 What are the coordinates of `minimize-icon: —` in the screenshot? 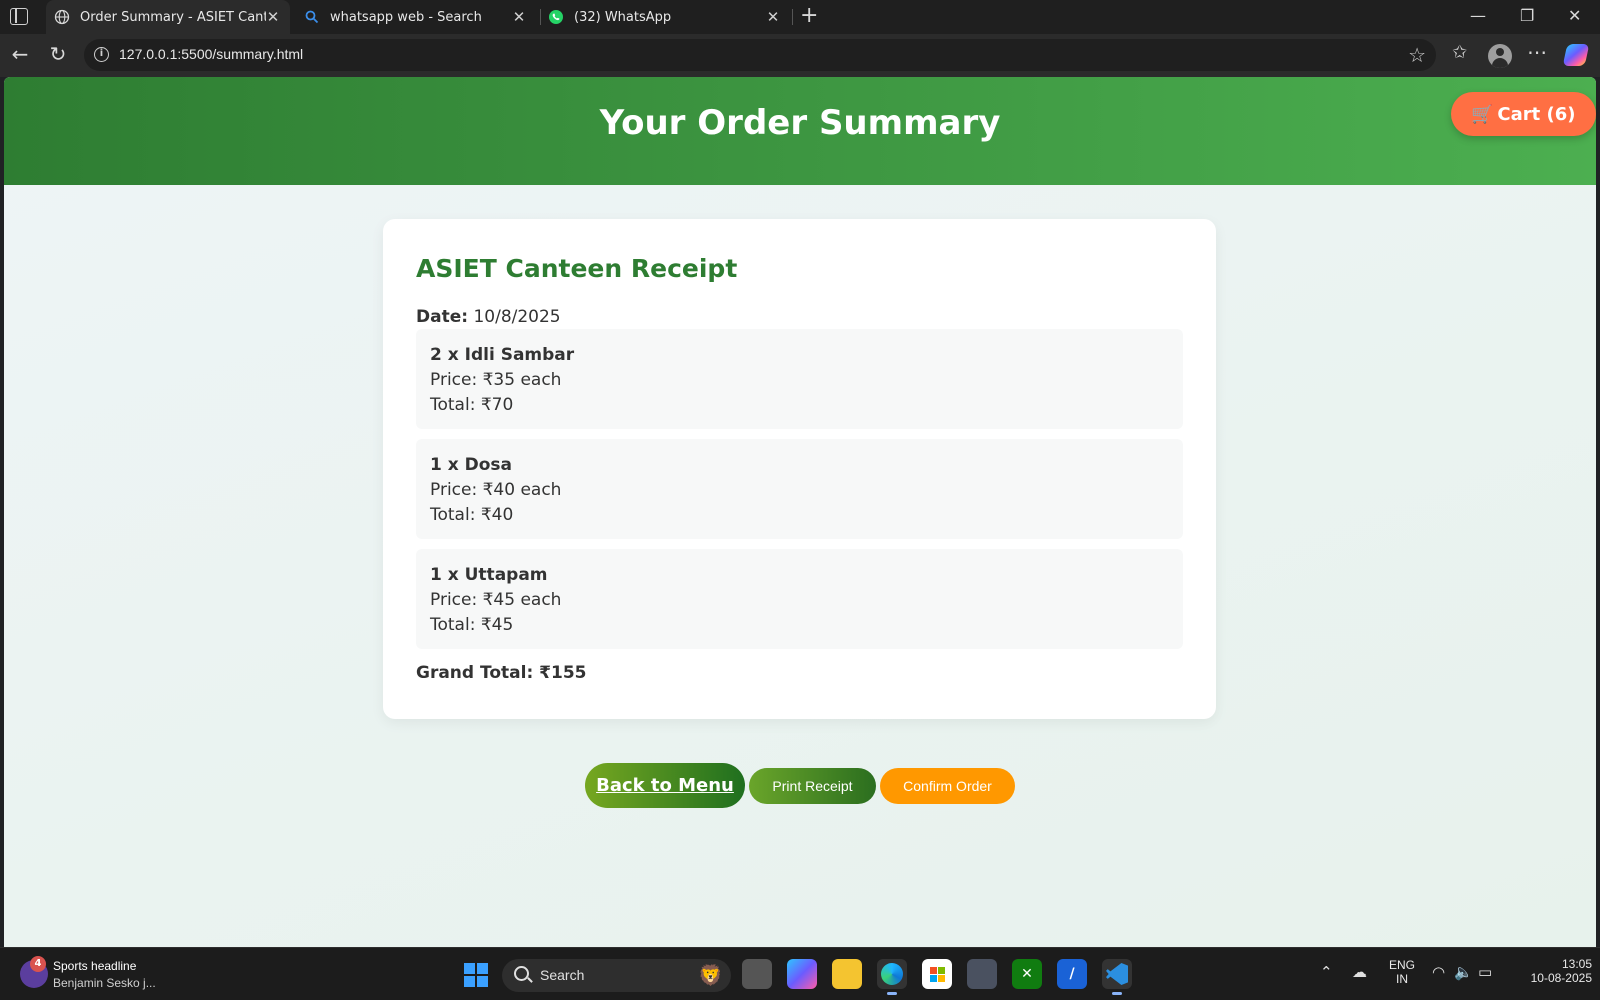 It's located at (1478, 15).